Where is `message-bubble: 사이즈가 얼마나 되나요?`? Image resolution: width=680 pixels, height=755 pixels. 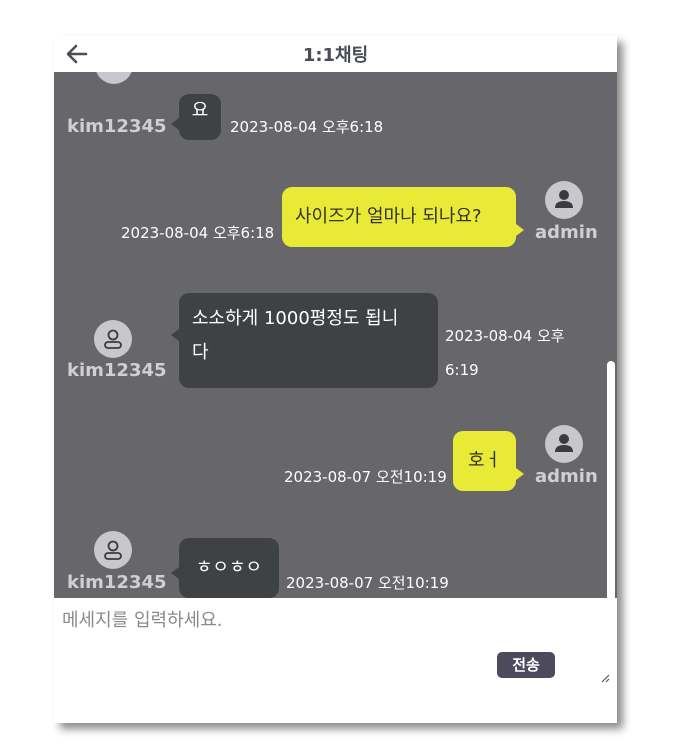
message-bubble: 사이즈가 얼마나 되나요? is located at coordinates (399, 217).